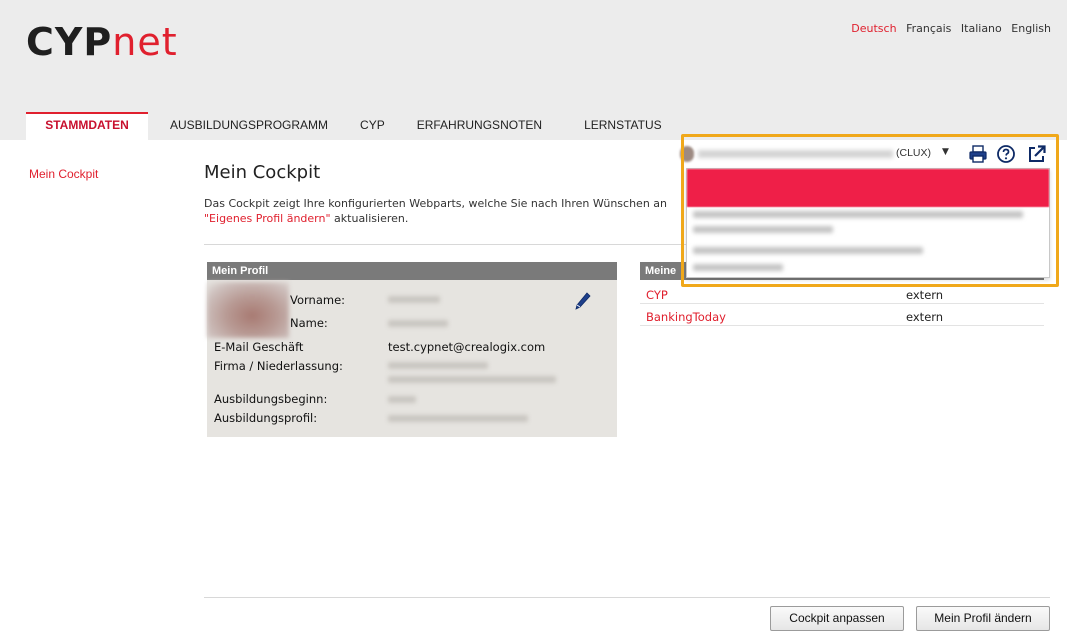 This screenshot has height=637, width=1067. I want to click on divider, so click(627, 597).